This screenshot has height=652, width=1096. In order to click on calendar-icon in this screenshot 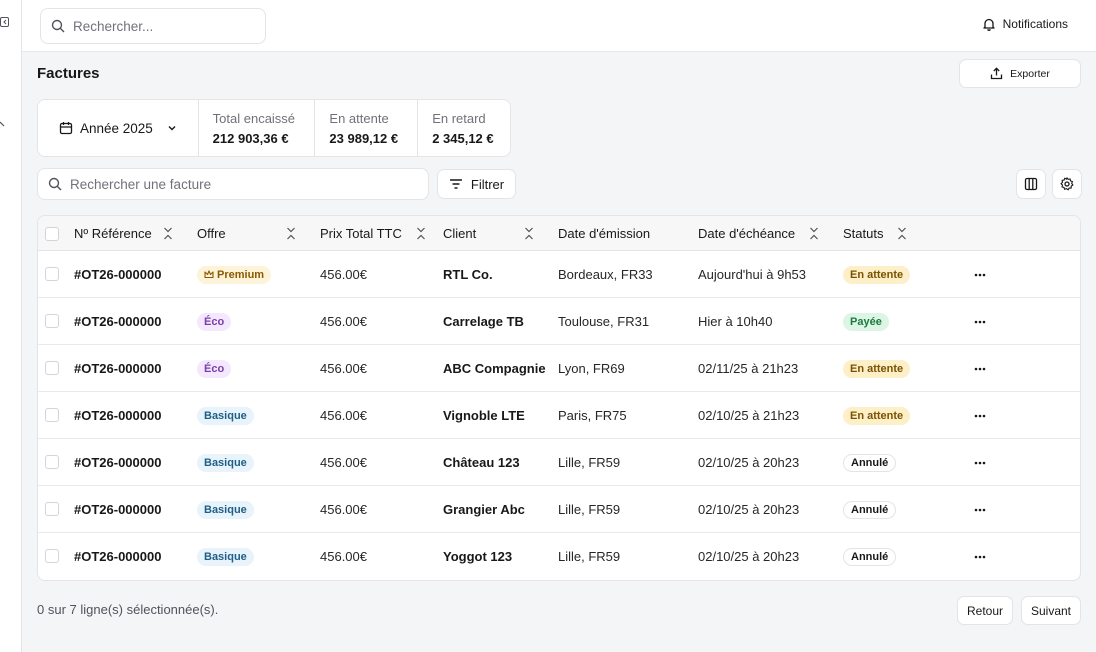, I will do `click(66, 128)`.